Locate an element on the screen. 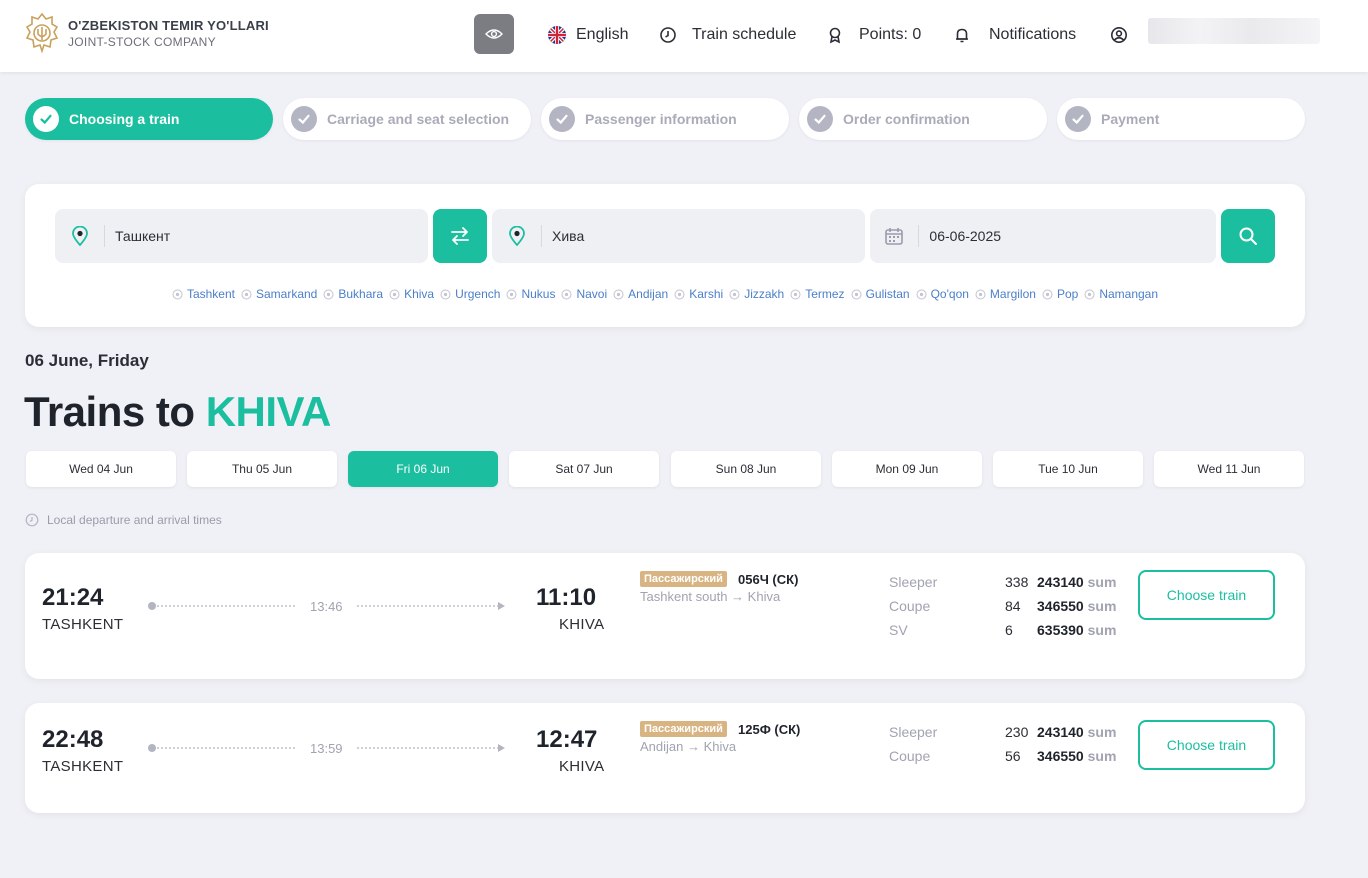  language-selector: English is located at coordinates (588, 35).